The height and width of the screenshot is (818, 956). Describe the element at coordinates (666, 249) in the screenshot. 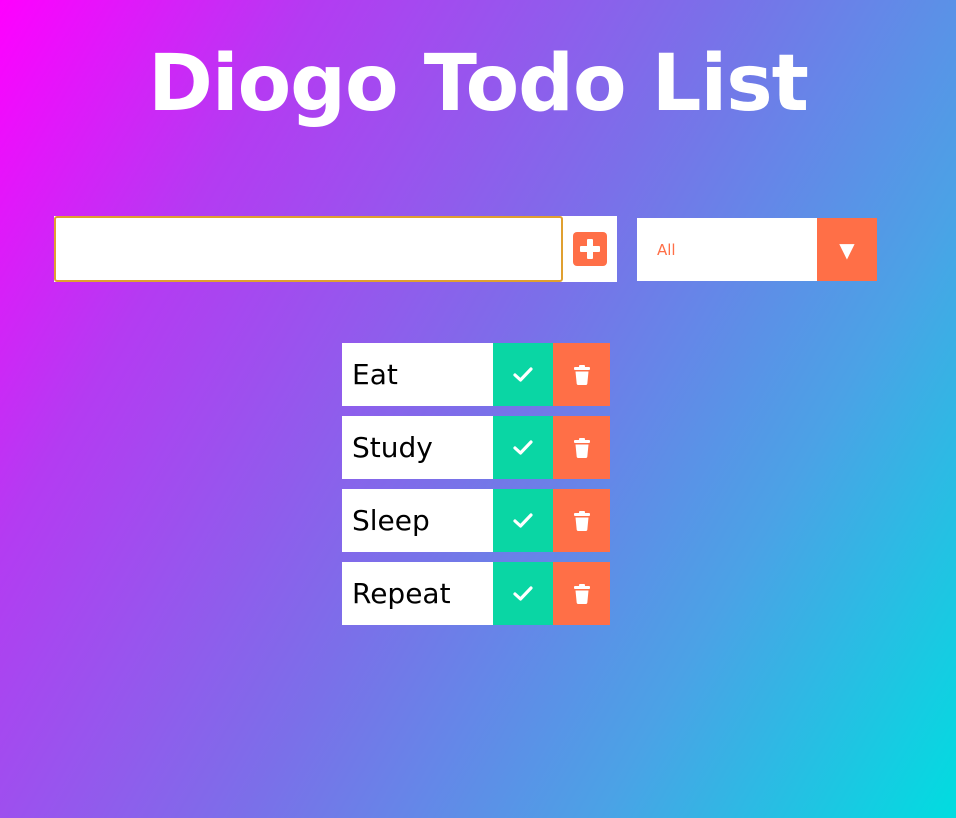

I see `filter-selected-value: All` at that location.